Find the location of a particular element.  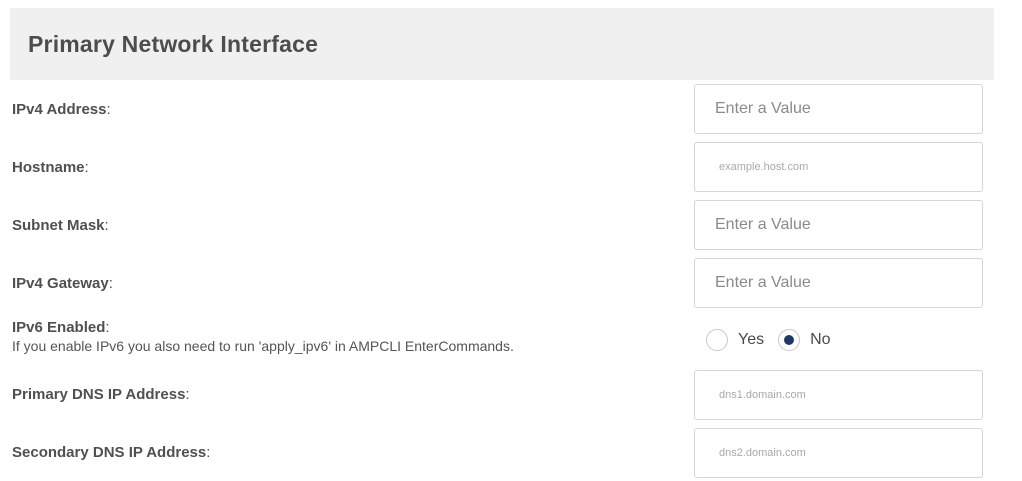

secondary-dns-label: Secondary DNS IP Address: is located at coordinates (111, 452).